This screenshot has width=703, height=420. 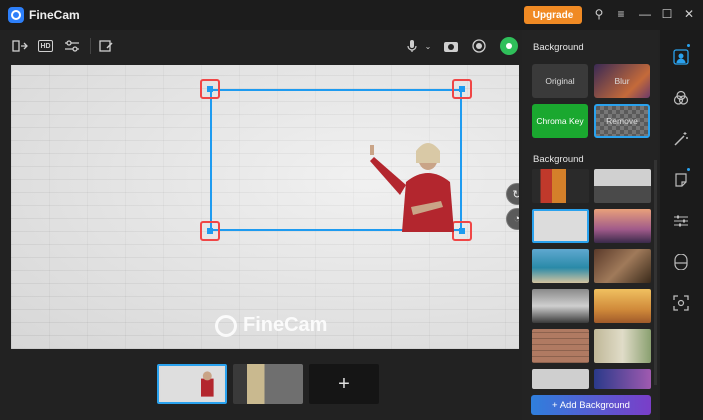 I want to click on live-icon, so click(x=509, y=46).